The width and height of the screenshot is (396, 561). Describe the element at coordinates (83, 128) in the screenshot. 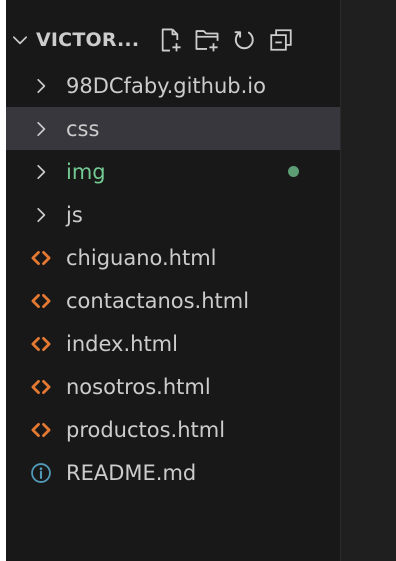

I see `tree-item-label: css` at that location.